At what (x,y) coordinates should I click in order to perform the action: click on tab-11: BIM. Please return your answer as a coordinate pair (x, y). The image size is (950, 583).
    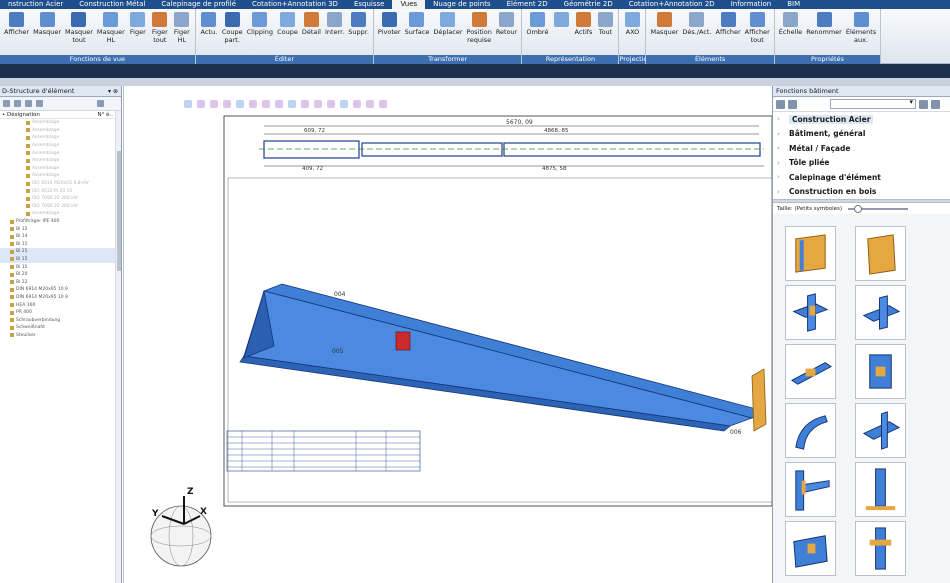
    Looking at the image, I should click on (793, 4).